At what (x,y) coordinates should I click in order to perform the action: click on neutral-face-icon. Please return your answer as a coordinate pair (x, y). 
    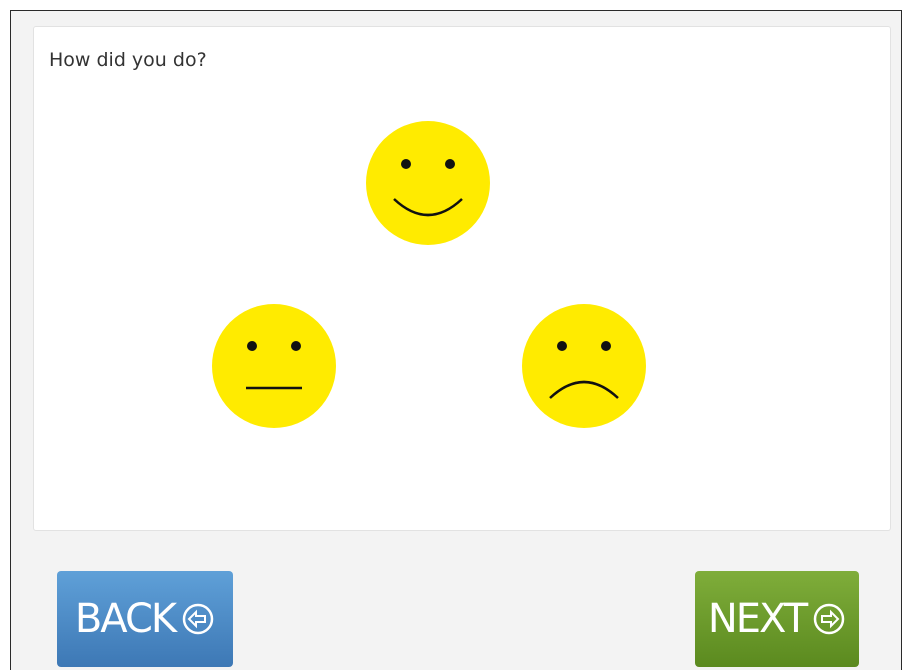
    Looking at the image, I should click on (274, 366).